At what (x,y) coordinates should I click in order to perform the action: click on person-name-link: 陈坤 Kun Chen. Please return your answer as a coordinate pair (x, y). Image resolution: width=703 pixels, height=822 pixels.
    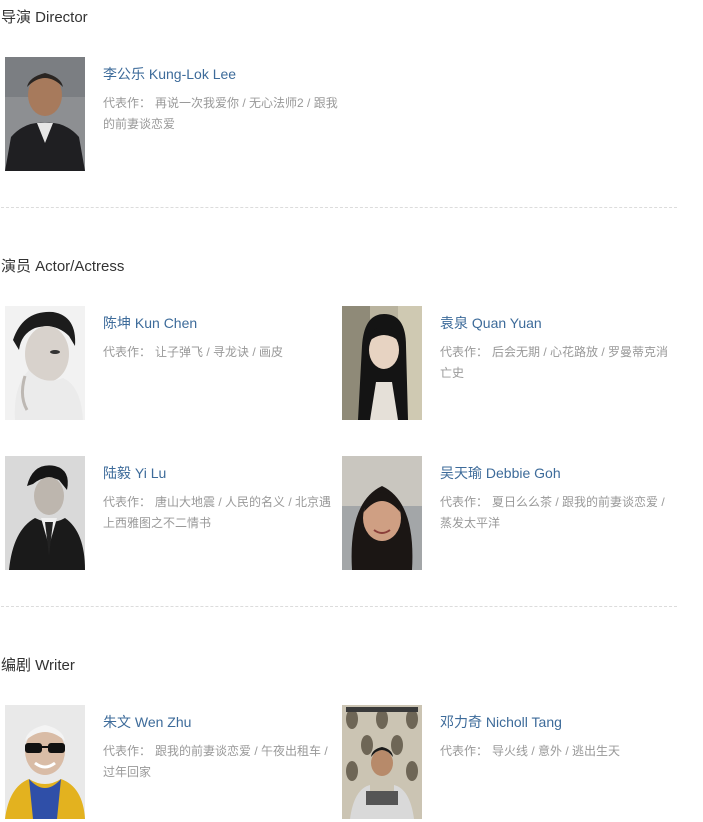
    Looking at the image, I should click on (150, 323).